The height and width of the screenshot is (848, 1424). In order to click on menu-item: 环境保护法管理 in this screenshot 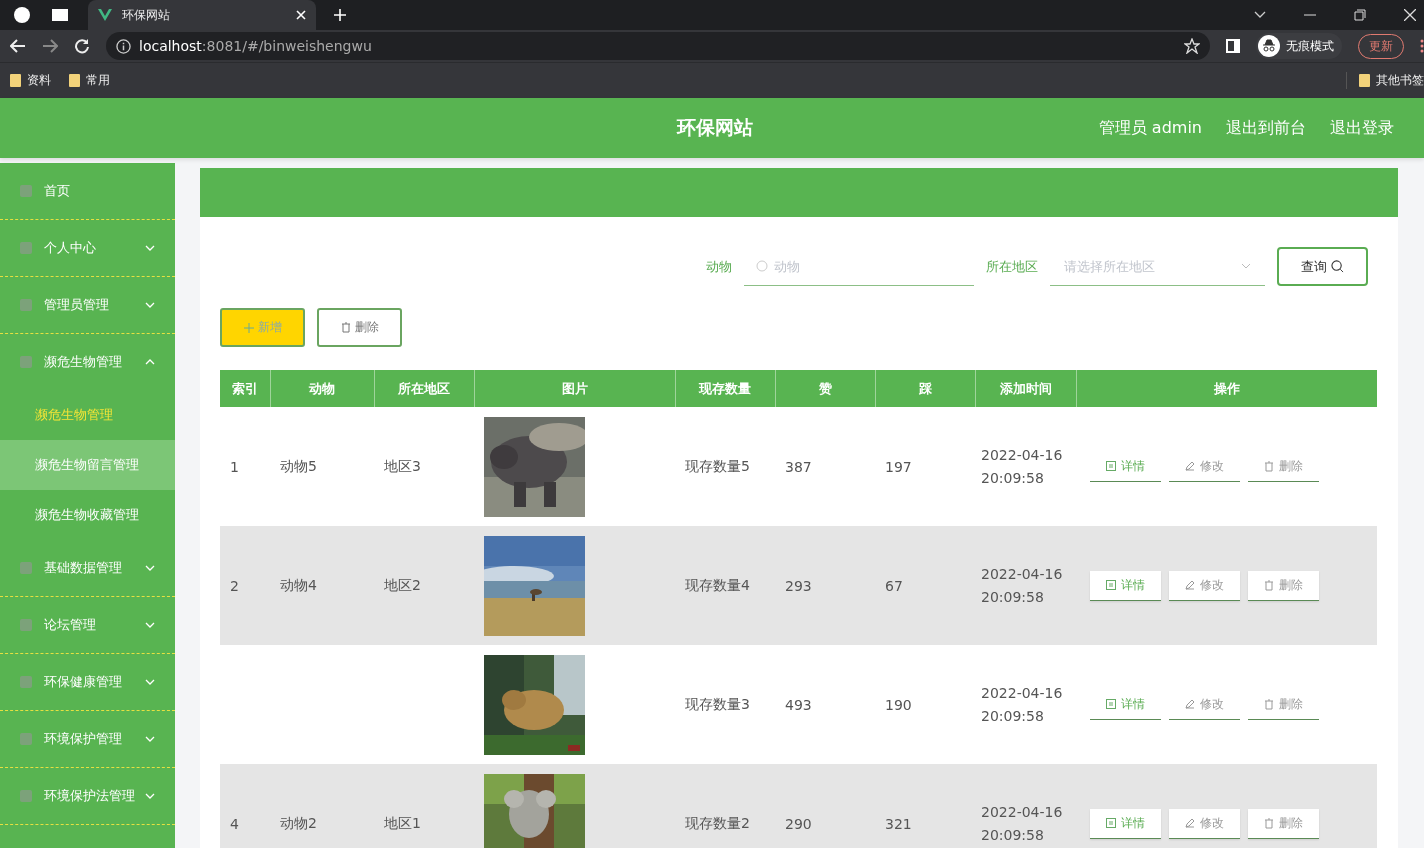, I will do `click(87, 796)`.